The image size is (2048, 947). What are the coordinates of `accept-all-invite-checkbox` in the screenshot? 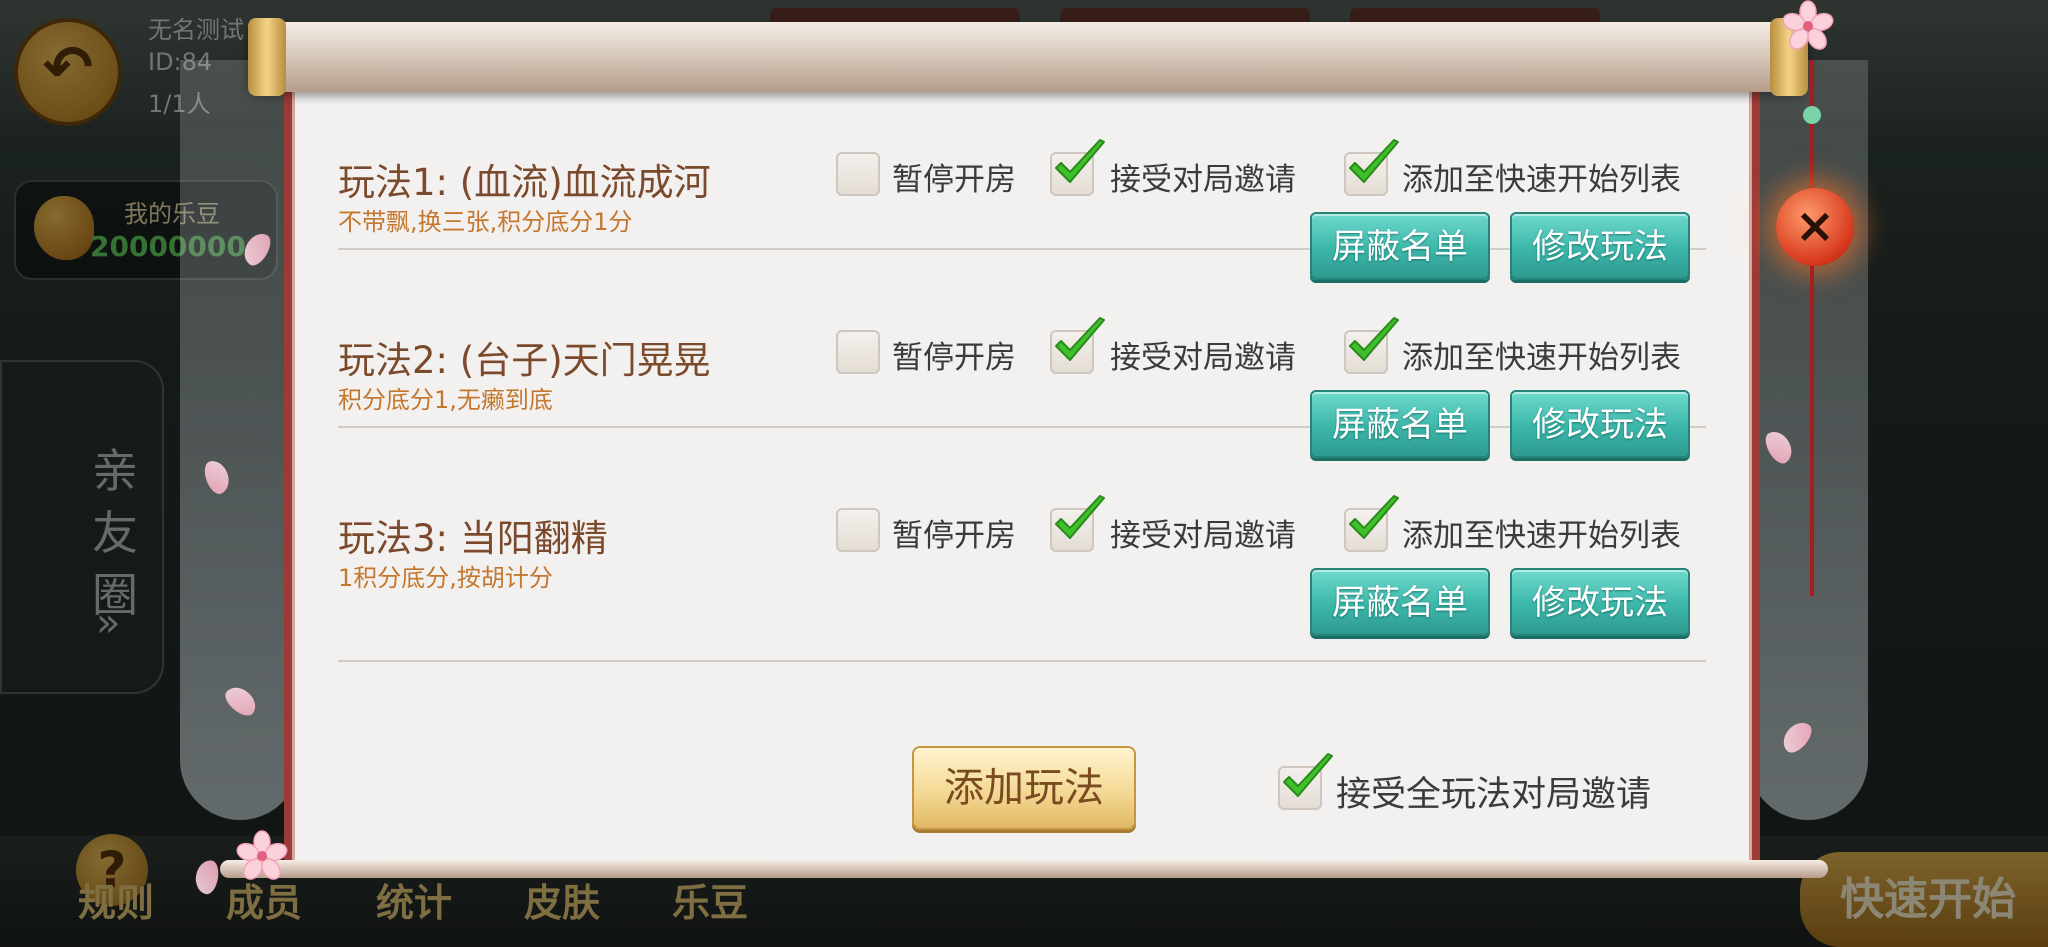 It's located at (1305, 781).